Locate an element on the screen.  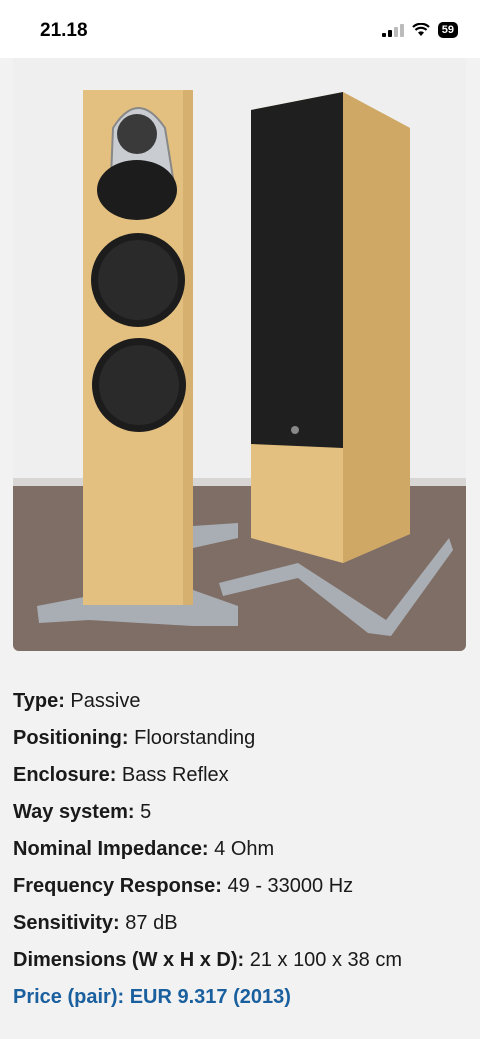
spec-value: 87 dB is located at coordinates (151, 923).